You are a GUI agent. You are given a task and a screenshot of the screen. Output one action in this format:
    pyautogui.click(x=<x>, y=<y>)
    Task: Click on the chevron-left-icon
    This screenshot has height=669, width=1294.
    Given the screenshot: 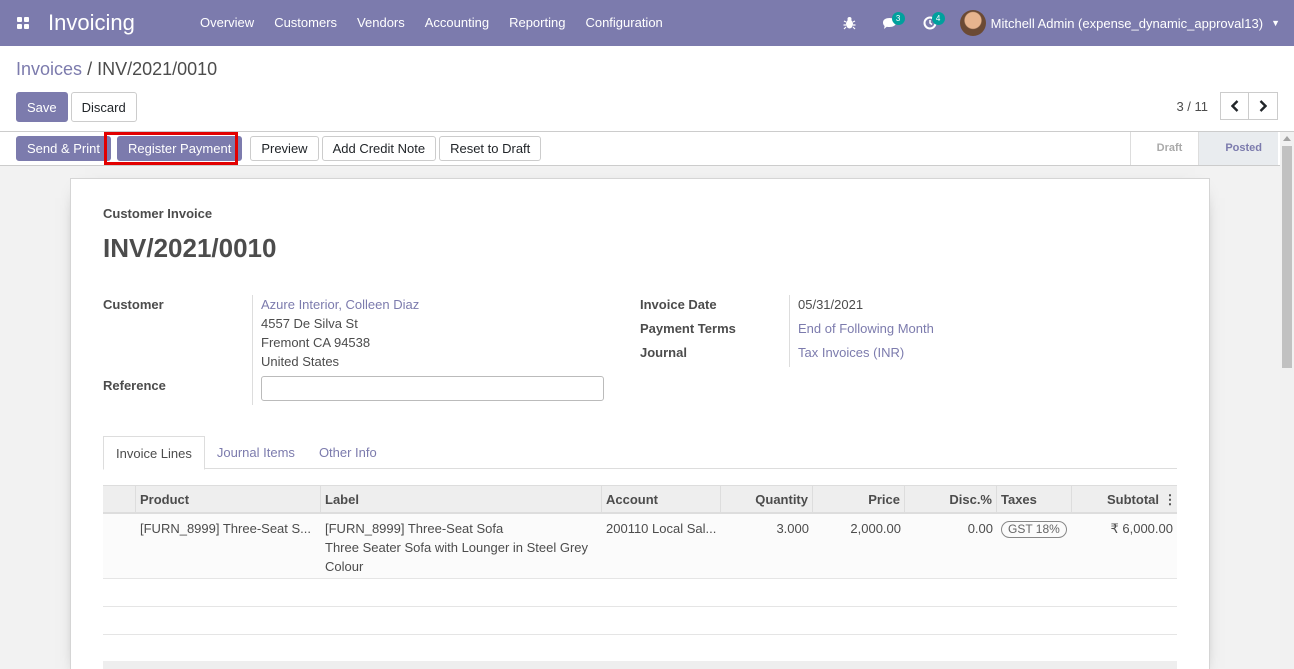 What is the action you would take?
    pyautogui.click(x=1234, y=106)
    